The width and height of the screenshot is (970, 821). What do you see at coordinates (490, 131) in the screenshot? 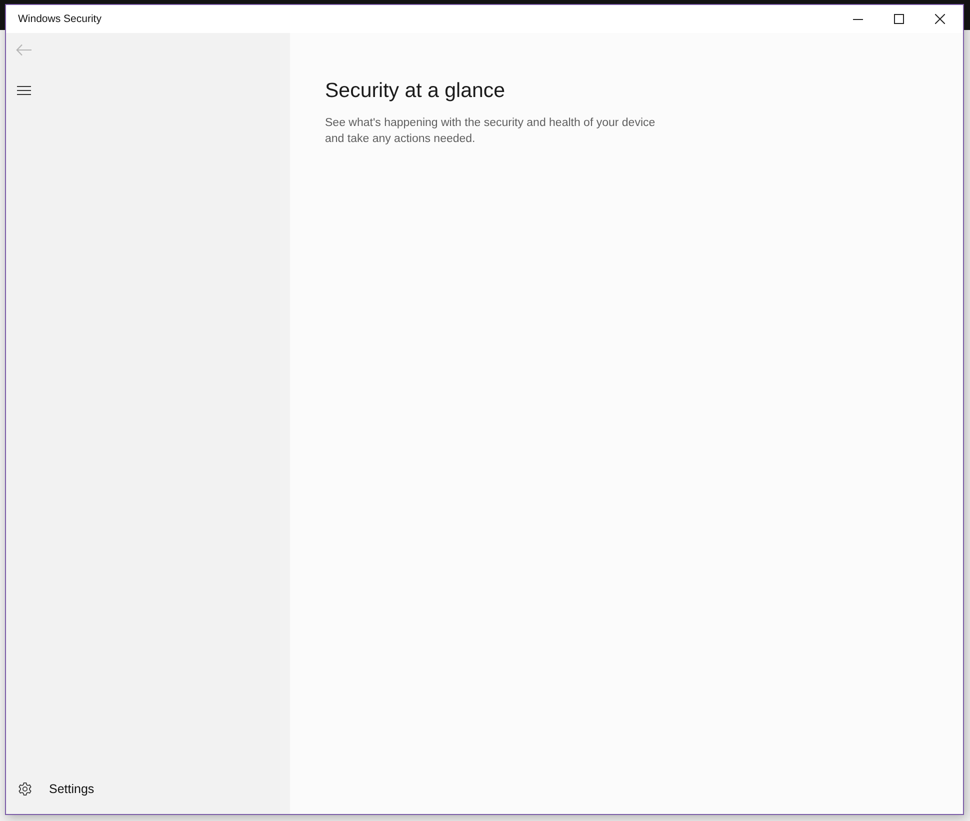
I see `page-description: See what's happening with the security and health of your device and take any actions needed.` at bounding box center [490, 131].